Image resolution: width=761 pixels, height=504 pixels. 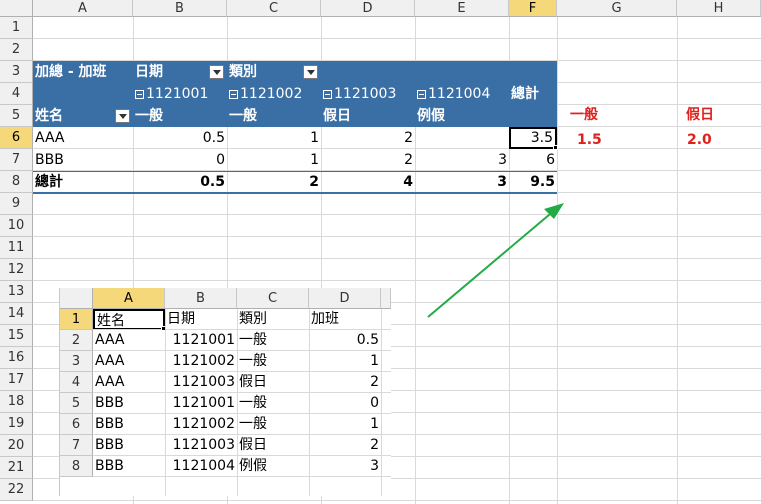 I want to click on row-header: 21, so click(x=16, y=468).